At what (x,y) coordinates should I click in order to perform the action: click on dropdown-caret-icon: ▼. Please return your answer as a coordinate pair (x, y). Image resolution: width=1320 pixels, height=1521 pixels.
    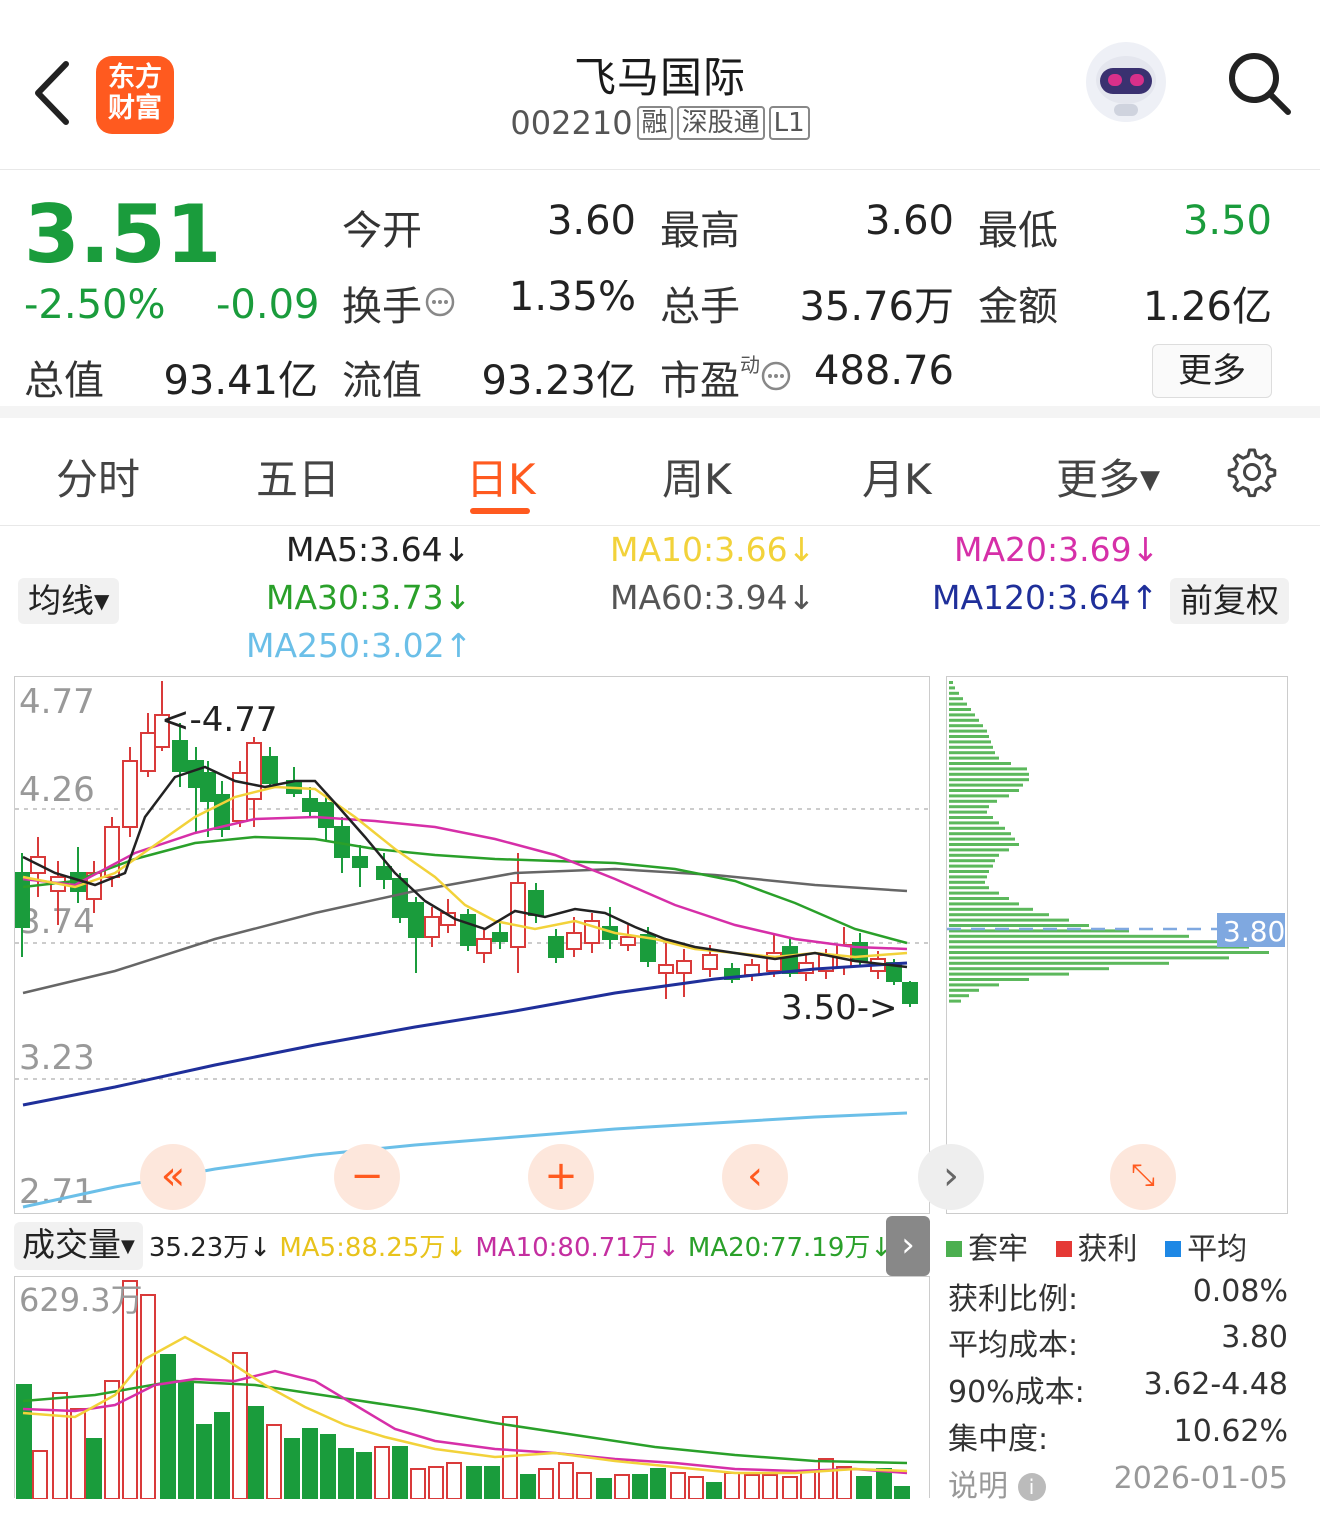
    Looking at the image, I should click on (128, 1246).